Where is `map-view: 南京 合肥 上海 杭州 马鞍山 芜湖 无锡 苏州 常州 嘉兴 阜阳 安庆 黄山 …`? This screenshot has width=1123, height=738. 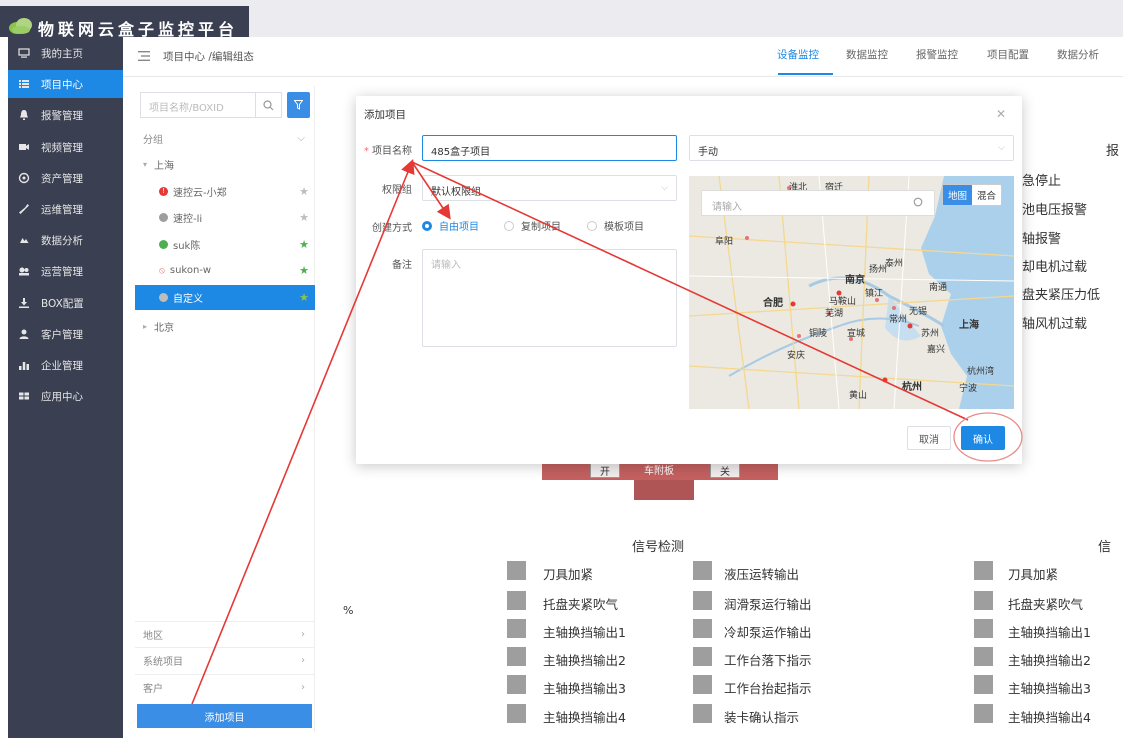
map-view: 南京 合肥 上海 杭州 马鞍山 芜湖 无锡 苏州 常州 嘉兴 阜阳 安庆 黄山 … is located at coordinates (851, 292).